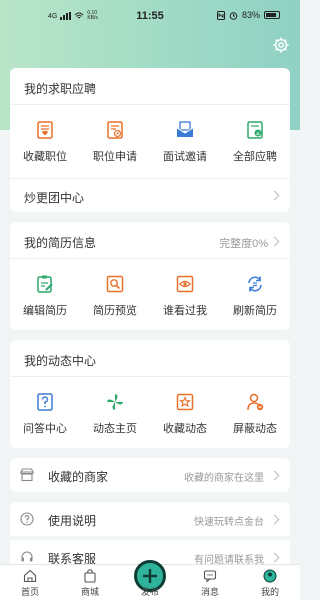  Describe the element at coordinates (60, 89) in the screenshot. I see `job-card-title: 我的求职应聘` at that location.